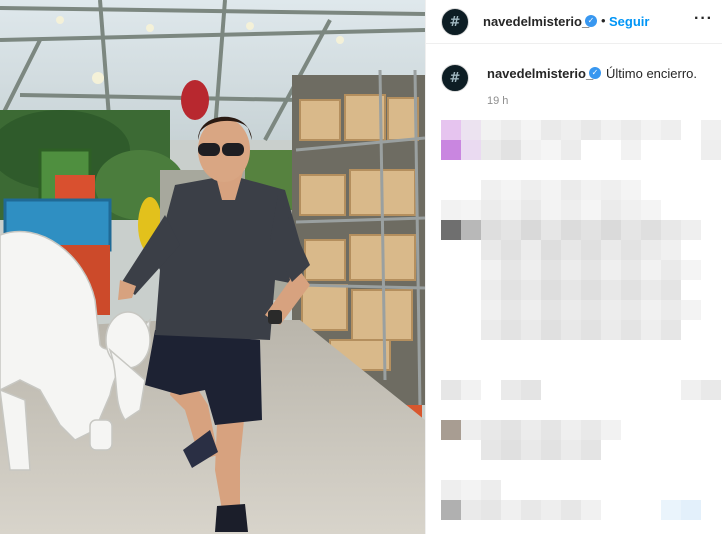 The width and height of the screenshot is (722, 534). Describe the element at coordinates (455, 22) in the screenshot. I see `avatar: #` at that location.